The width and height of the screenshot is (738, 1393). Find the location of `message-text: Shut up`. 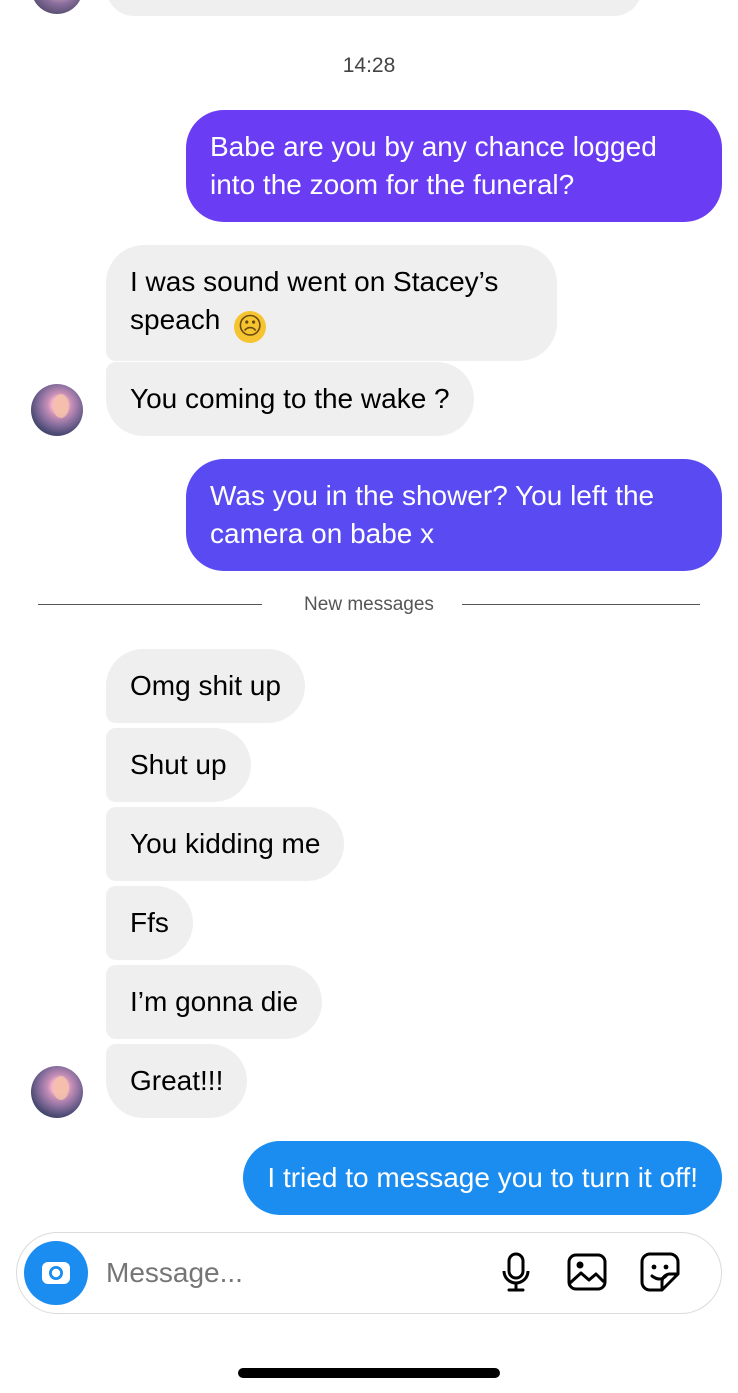

message-text: Shut up is located at coordinates (178, 764).